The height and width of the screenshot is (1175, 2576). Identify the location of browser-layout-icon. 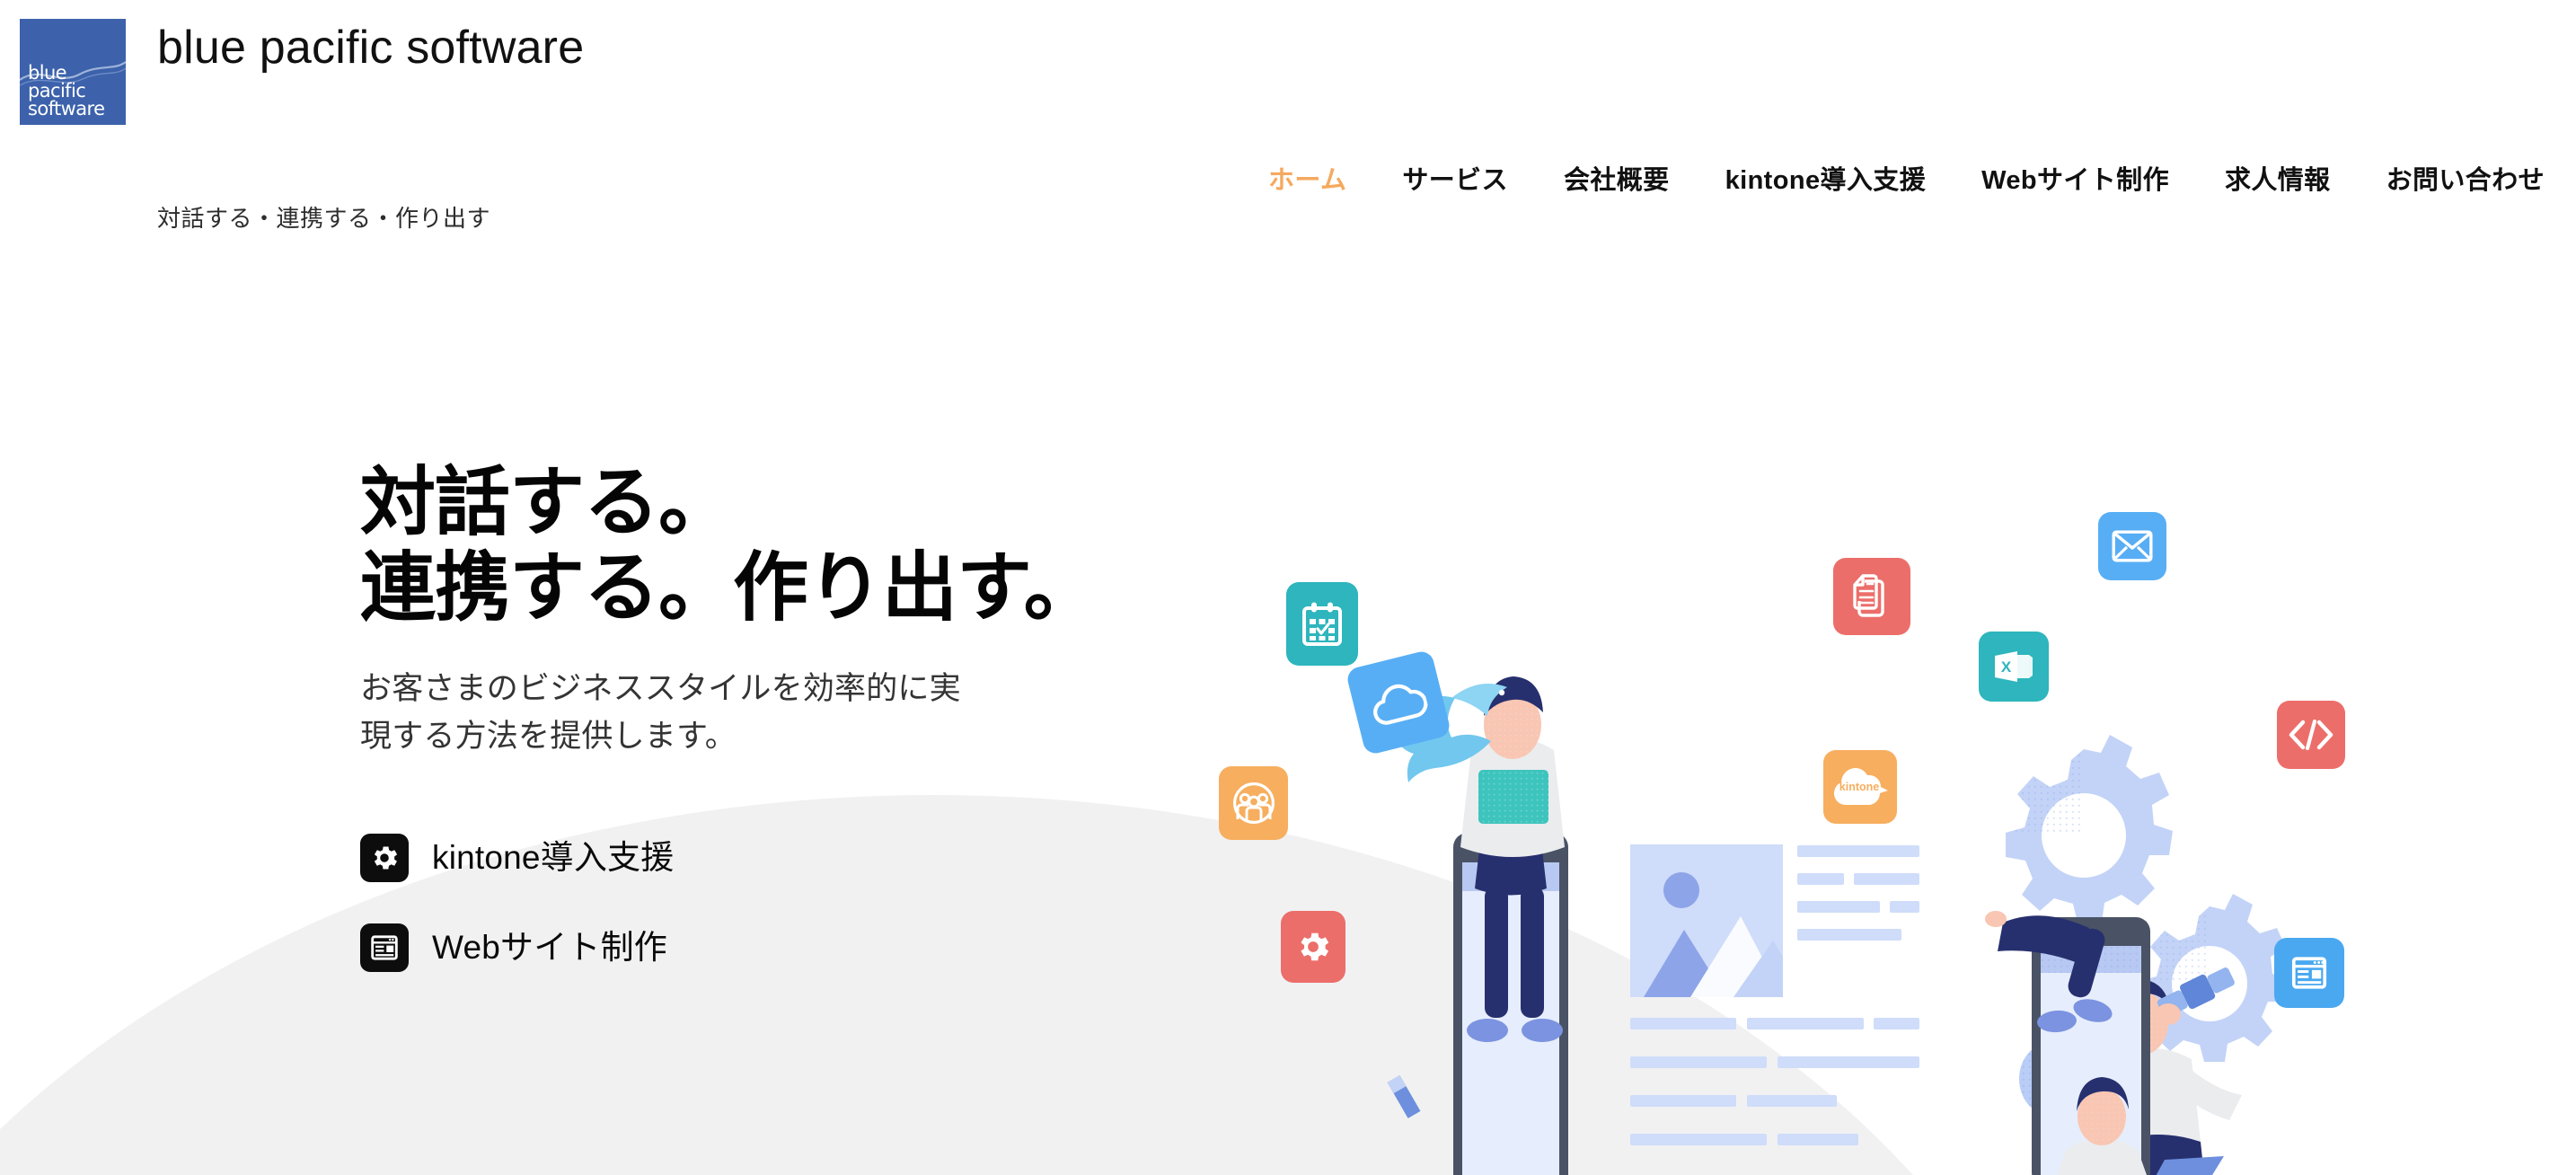
(2309, 973).